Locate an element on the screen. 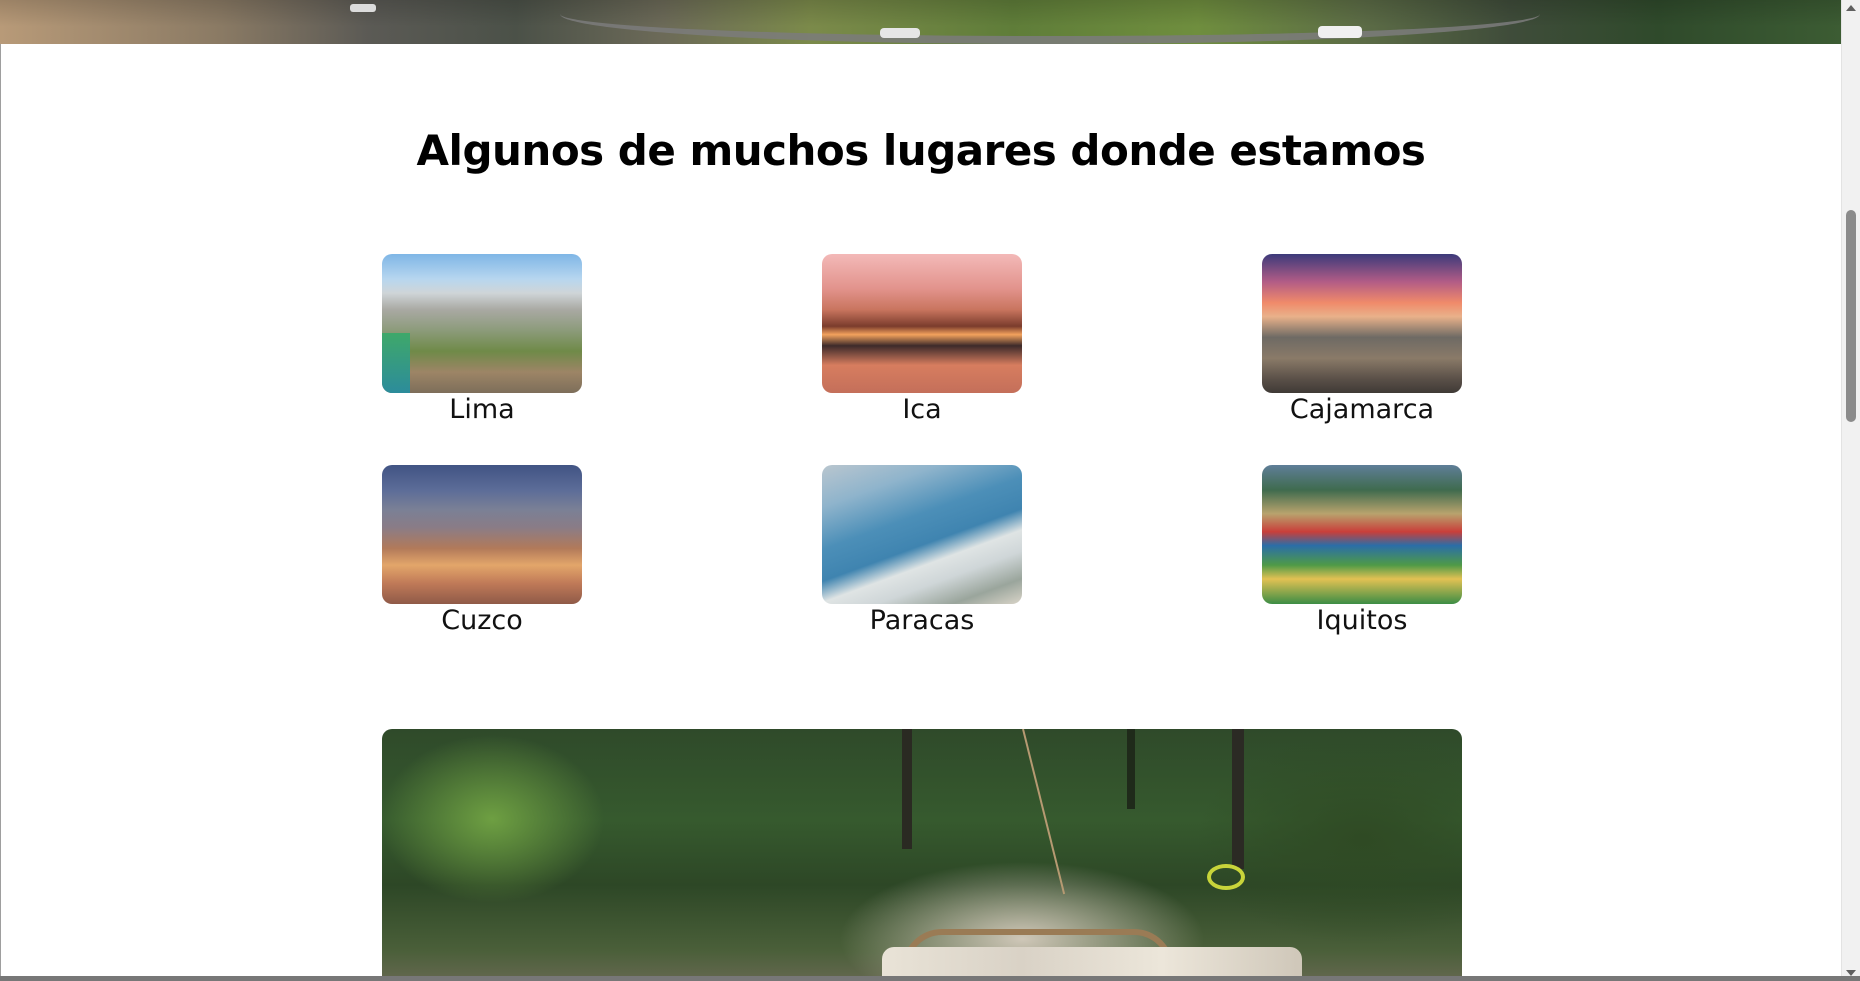 The image size is (1860, 981). place-card-cajamarca: Cajamarca is located at coordinates (1362, 340).